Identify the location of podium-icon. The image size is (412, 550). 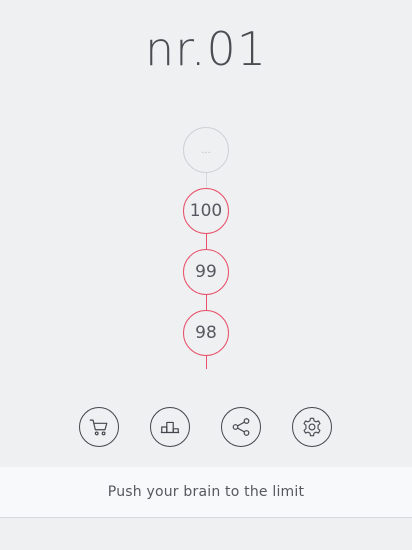
(170, 427).